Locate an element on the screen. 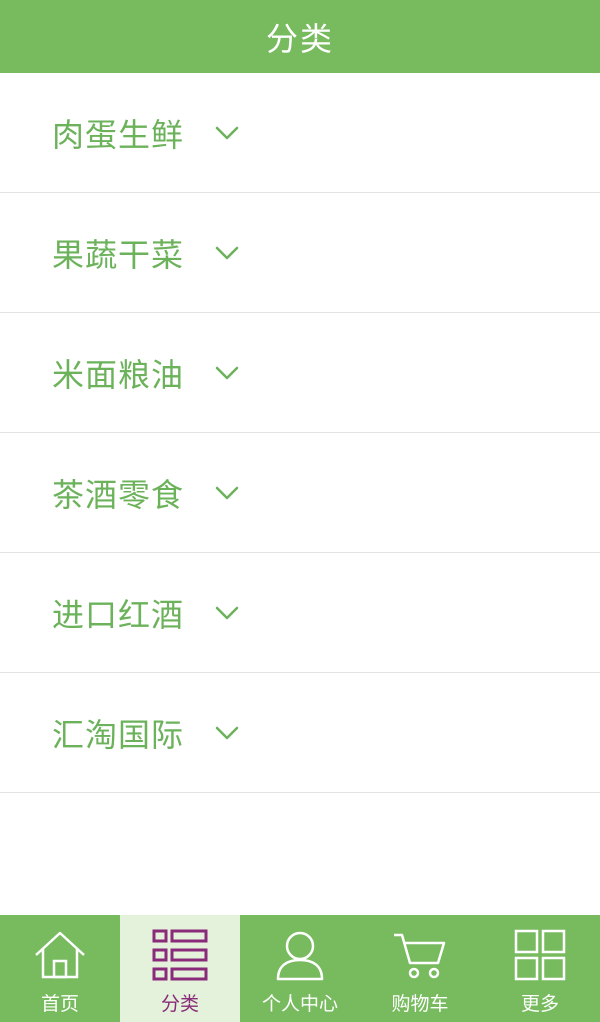 The width and height of the screenshot is (600, 1022). category-item-fruit-veg: 果蔬干菜 is located at coordinates (300, 253).